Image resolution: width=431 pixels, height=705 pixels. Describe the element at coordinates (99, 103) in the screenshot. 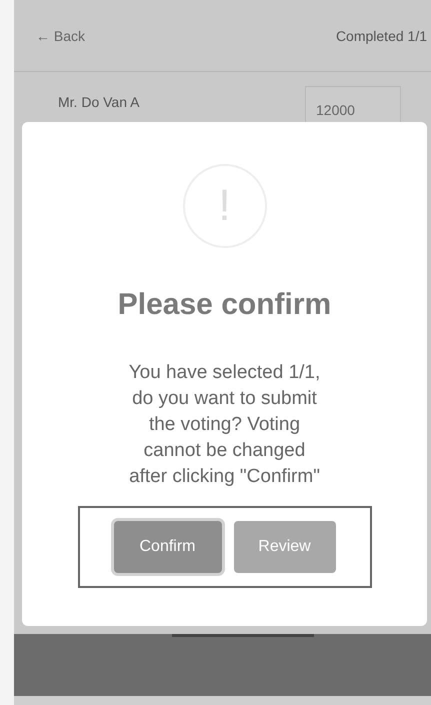

I see `candidate-name: Mr. Do Van A` at that location.